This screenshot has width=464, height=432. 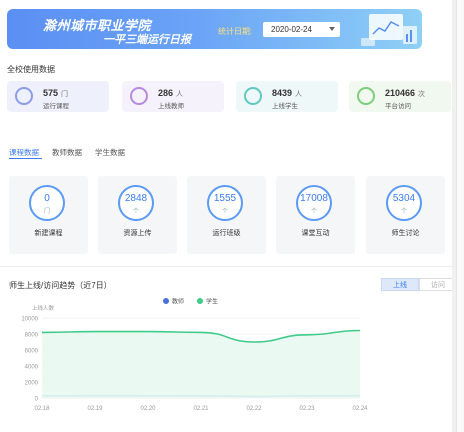 What do you see at coordinates (32, 352) in the screenshot?
I see `y-tick-label: 6000` at bounding box center [32, 352].